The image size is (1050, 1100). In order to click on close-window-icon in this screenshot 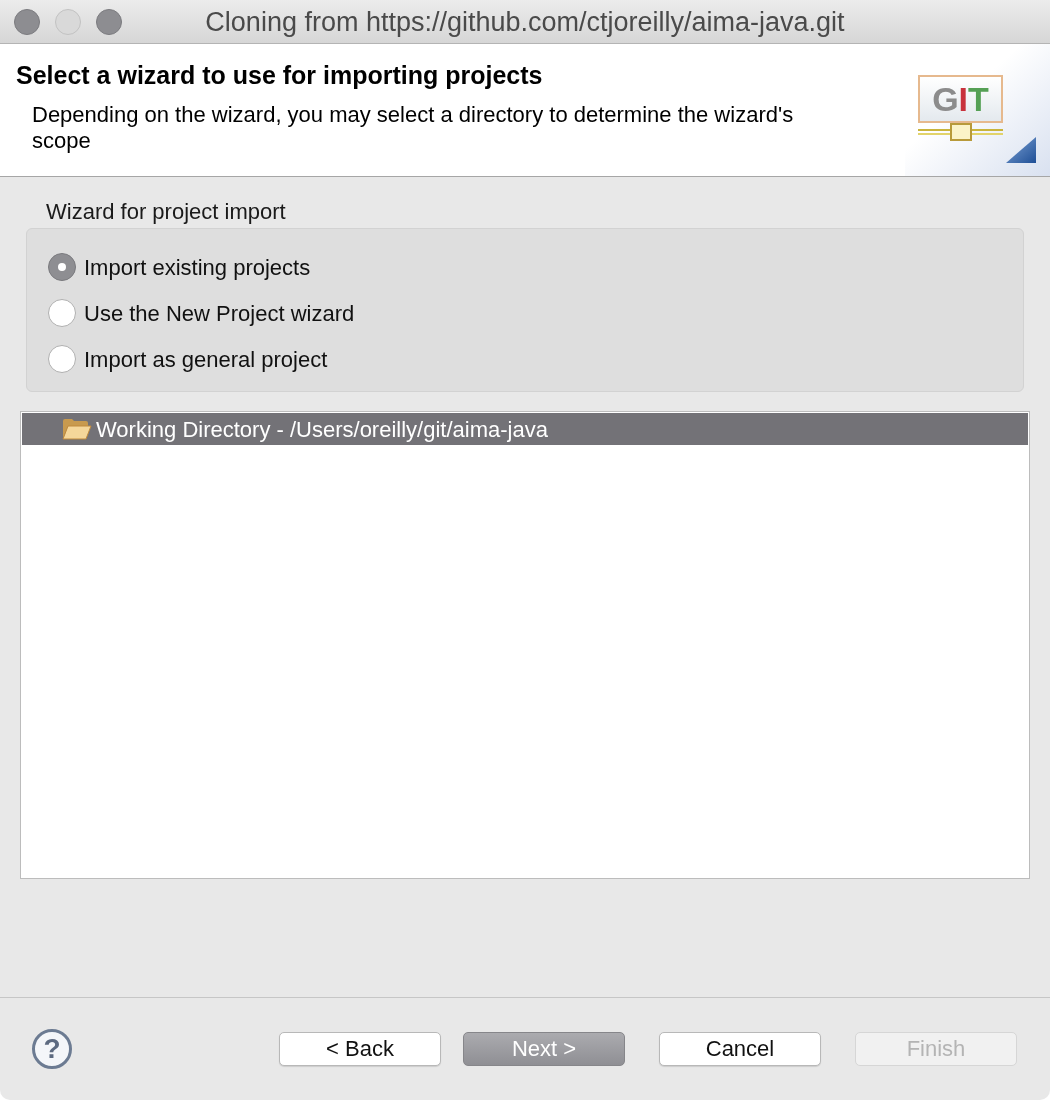, I will do `click(27, 21)`.